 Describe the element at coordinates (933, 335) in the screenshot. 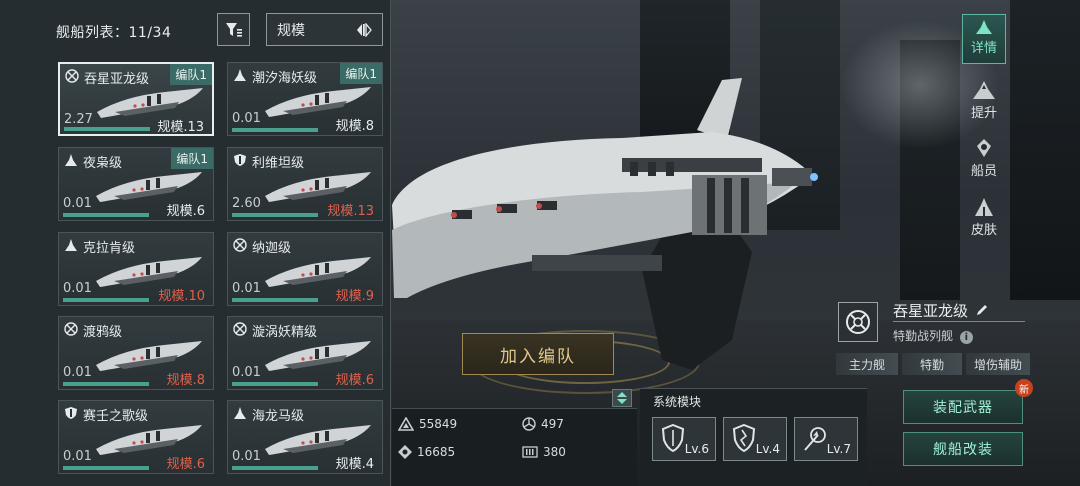

I see `ship-type: 特勤战列舰 i` at that location.